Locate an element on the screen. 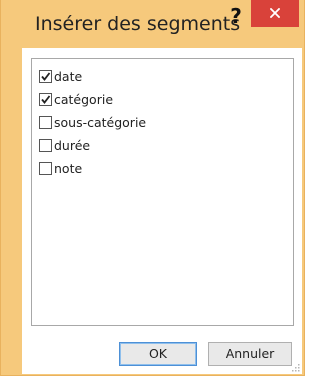 This screenshot has height=376, width=320. ok-button: OK is located at coordinates (158, 354).